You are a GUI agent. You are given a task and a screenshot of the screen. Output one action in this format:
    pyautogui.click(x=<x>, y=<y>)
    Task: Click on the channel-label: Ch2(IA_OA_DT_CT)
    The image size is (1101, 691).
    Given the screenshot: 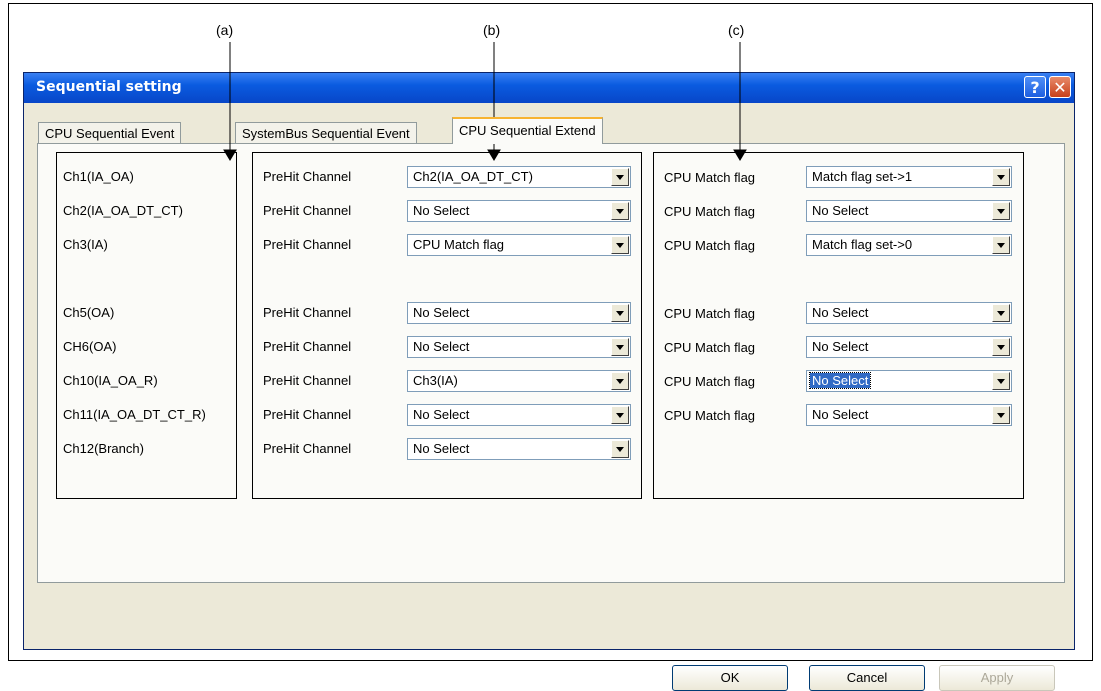 What is the action you would take?
    pyautogui.click(x=123, y=210)
    